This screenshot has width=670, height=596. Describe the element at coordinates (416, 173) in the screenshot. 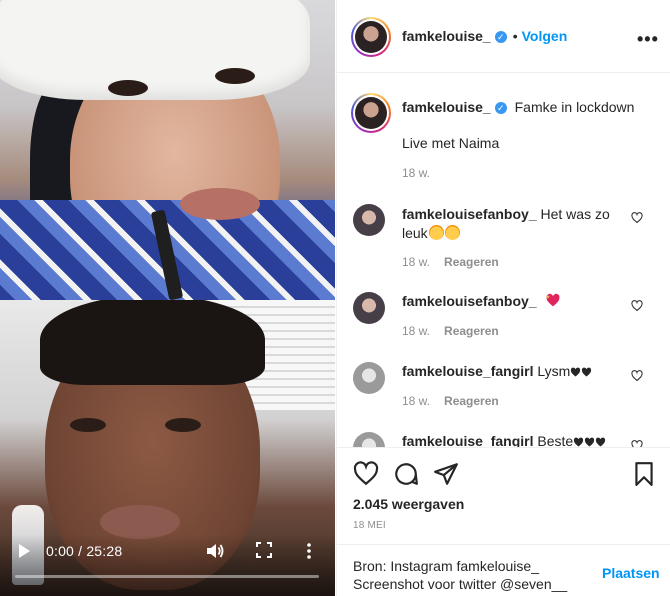

I see `caption-age: 18 w.` at that location.